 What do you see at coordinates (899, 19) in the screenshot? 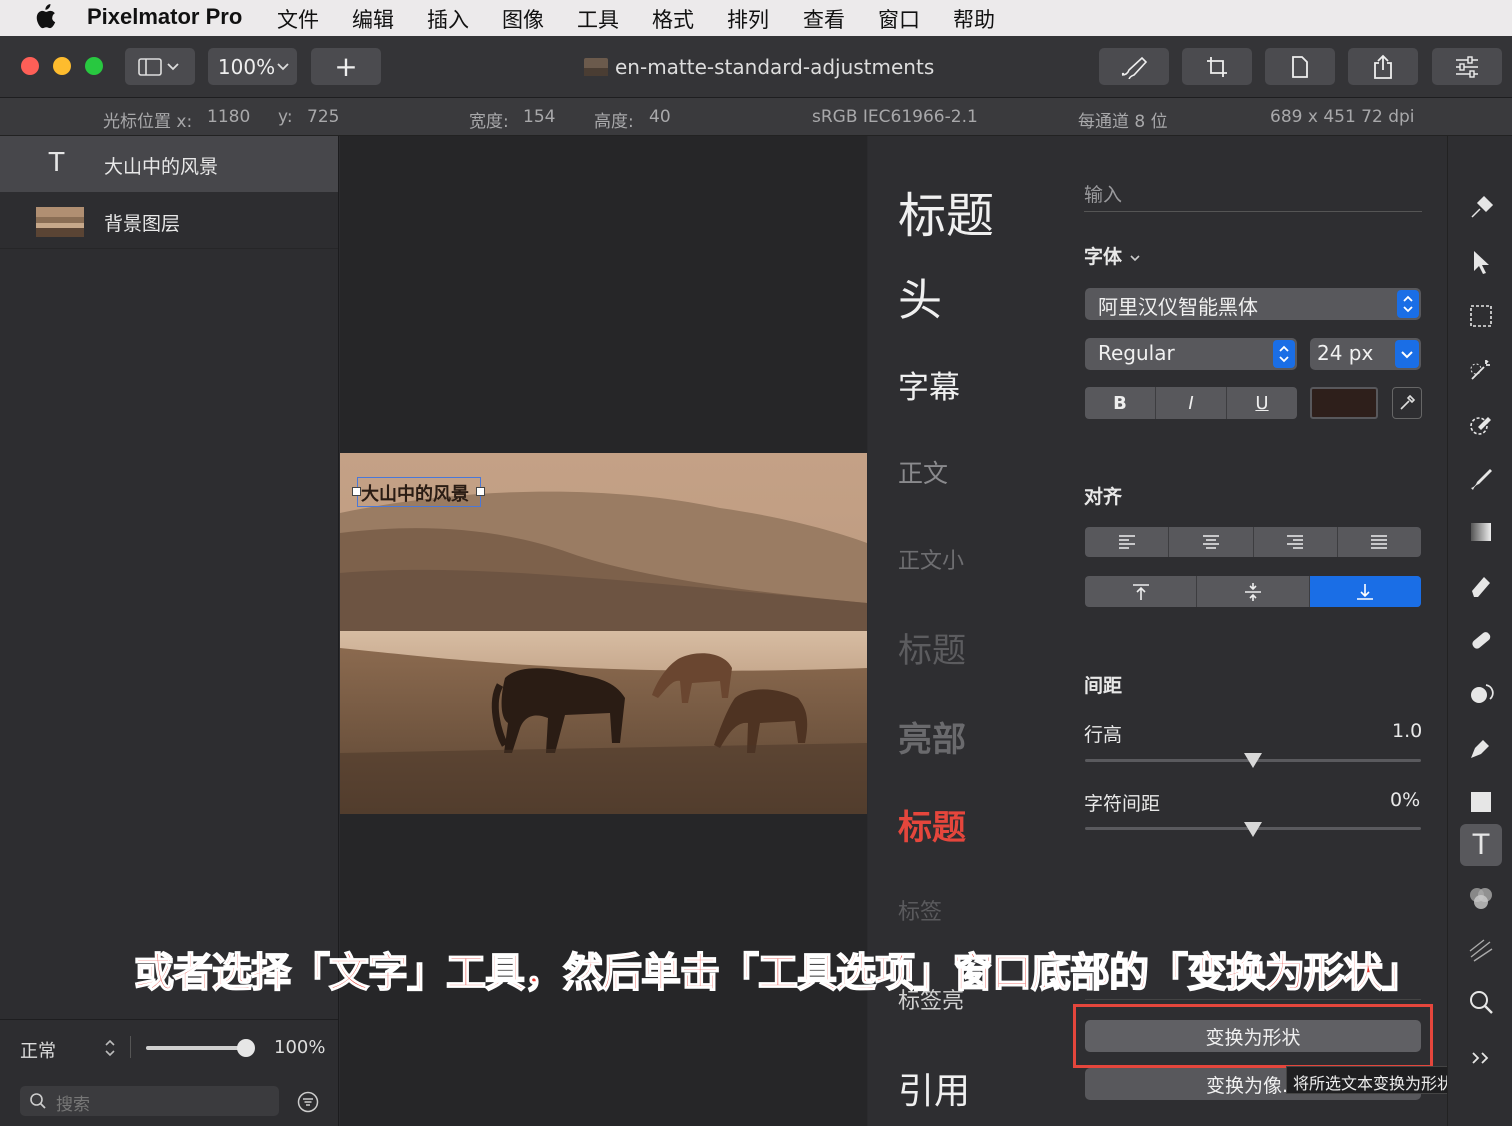
I see `menu-window: 窗口` at bounding box center [899, 19].